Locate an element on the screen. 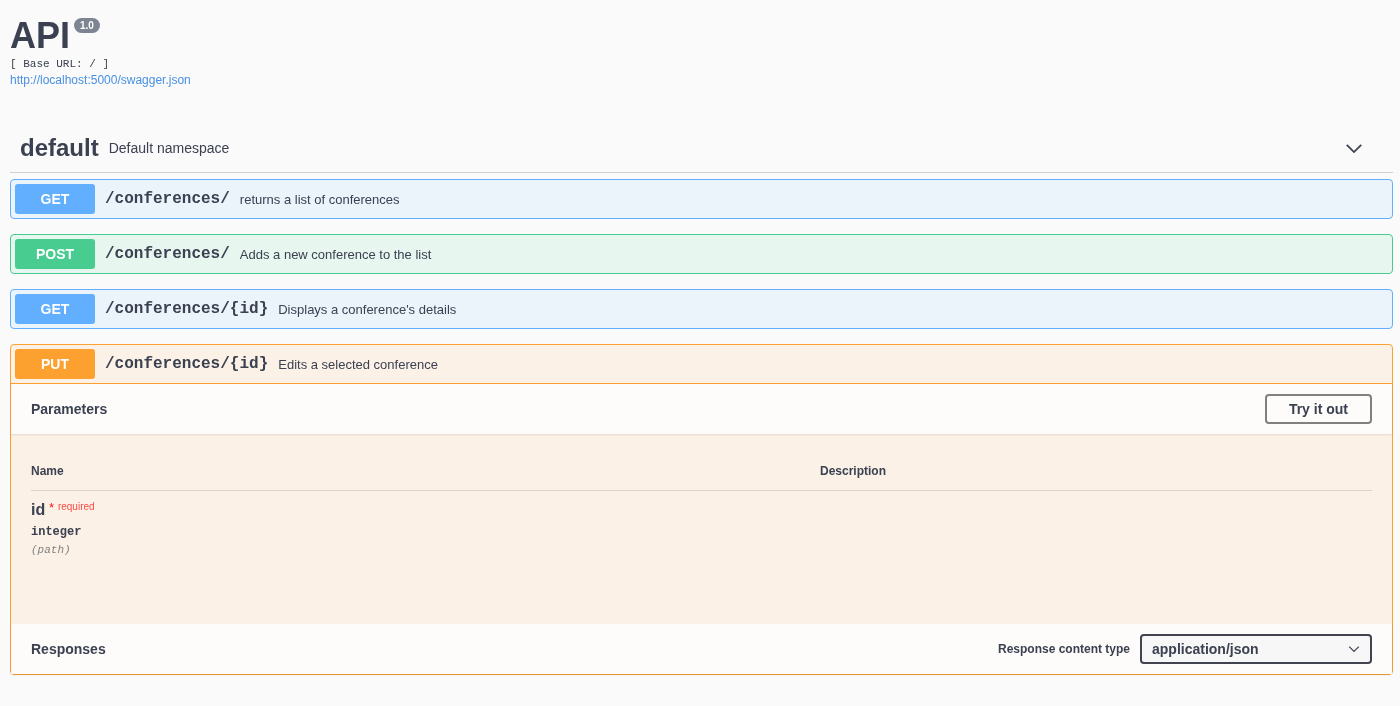 Image resolution: width=1400 pixels, height=706 pixels. responses-title: Responses is located at coordinates (68, 649).